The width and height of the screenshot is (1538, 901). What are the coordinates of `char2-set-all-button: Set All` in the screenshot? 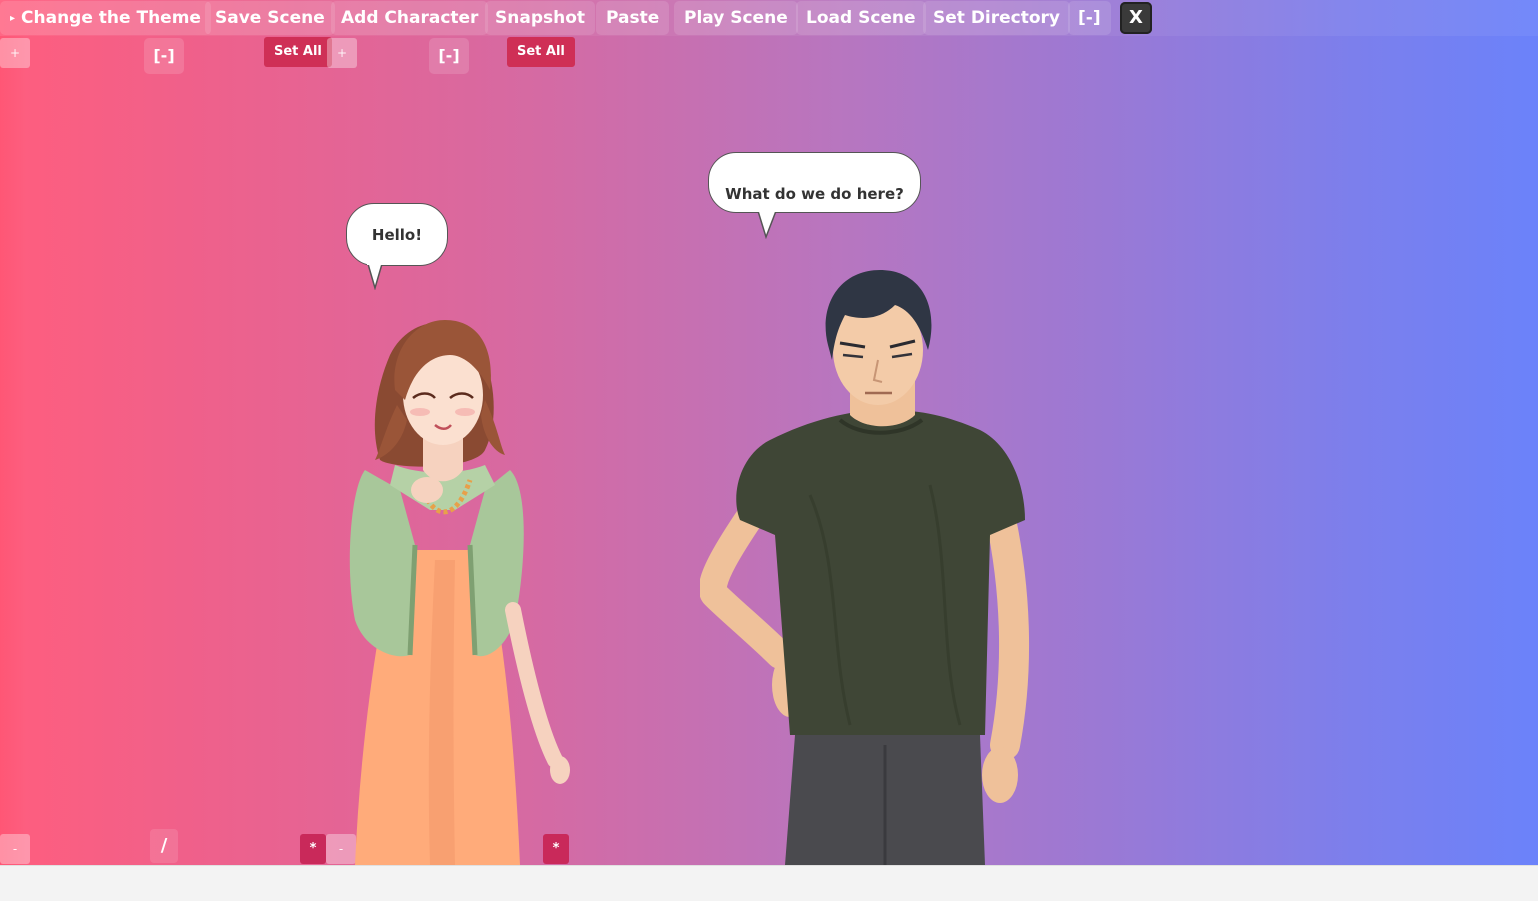 It's located at (541, 52).